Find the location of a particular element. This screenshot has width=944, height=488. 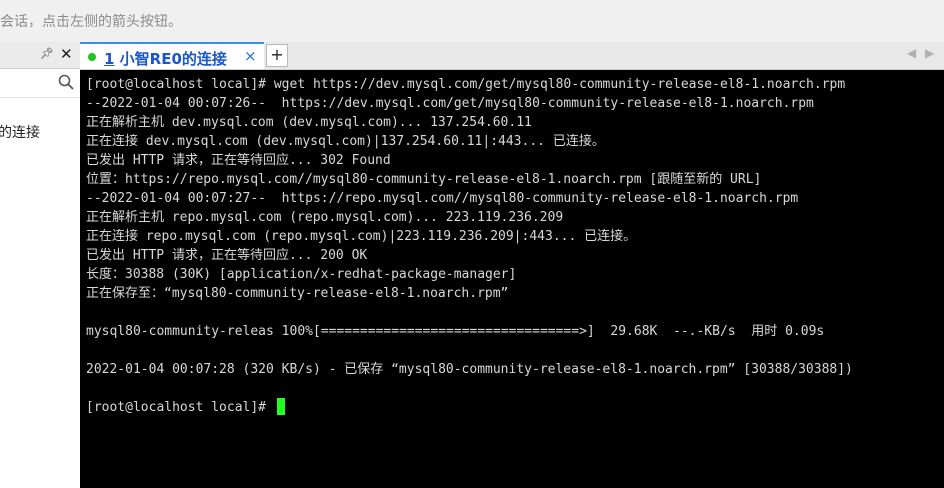

tab-scroll-left-icon: ◀ is located at coordinates (911, 53).